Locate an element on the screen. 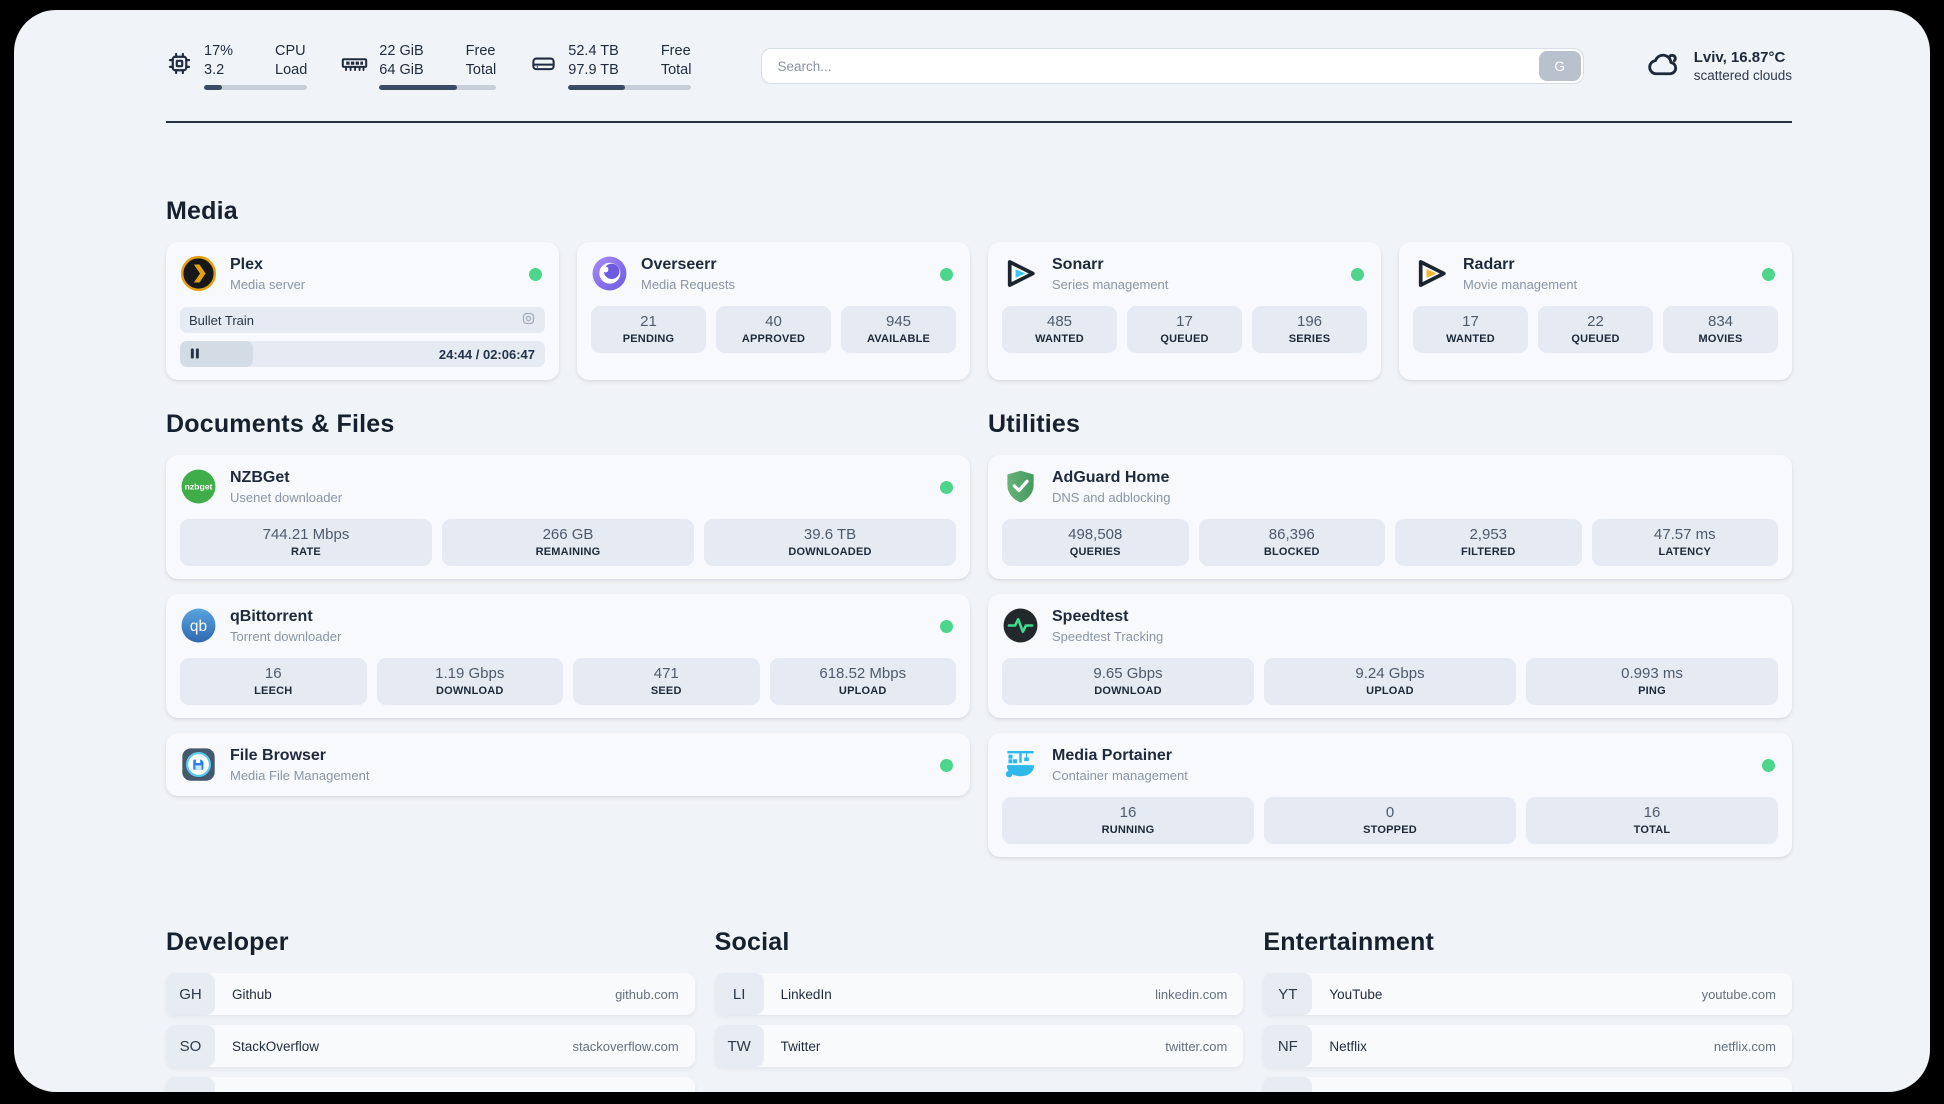 The width and height of the screenshot is (1944, 1104). stat-downloaded: 39.6 TB DOWNLOADED is located at coordinates (830, 542).